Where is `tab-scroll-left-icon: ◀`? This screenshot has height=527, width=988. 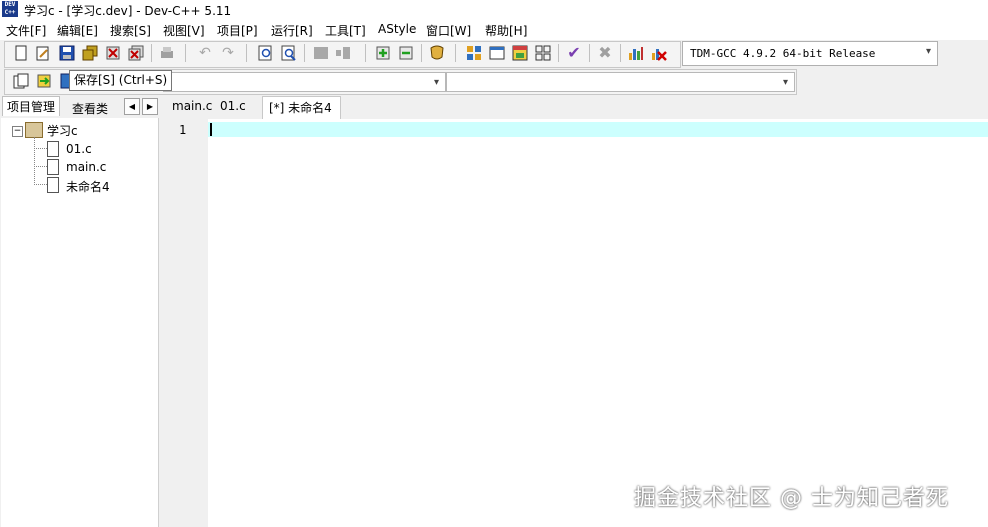
tab-scroll-left-icon: ◀ is located at coordinates (132, 106).